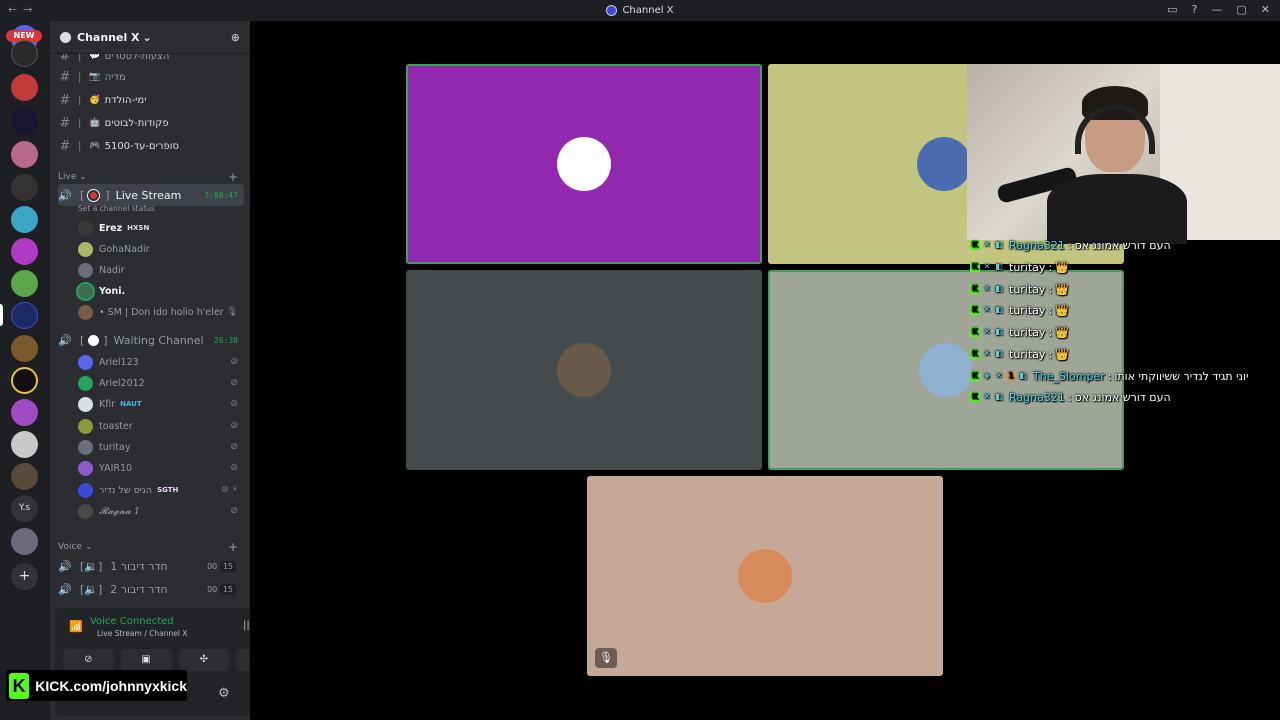 The height and width of the screenshot is (720, 1280). What do you see at coordinates (24, 576) in the screenshot?
I see `add-server-icon: +` at bounding box center [24, 576].